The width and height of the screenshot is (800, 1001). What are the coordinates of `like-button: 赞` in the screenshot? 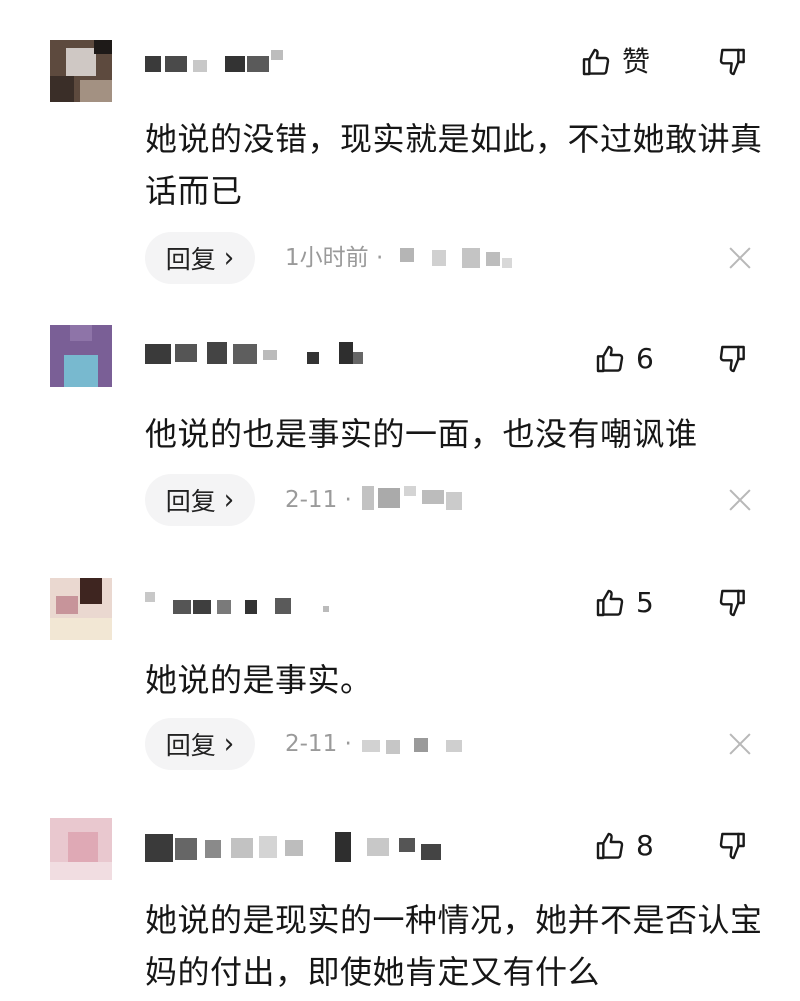 It's located at (615, 62).